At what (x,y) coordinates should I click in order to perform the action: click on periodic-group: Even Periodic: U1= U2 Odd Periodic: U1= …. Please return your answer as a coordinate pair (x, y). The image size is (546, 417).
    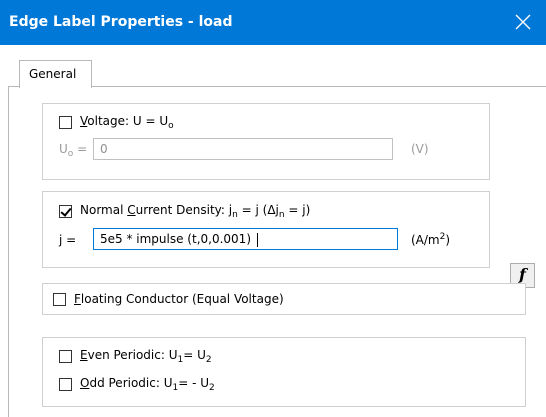
    Looking at the image, I should click on (284, 372).